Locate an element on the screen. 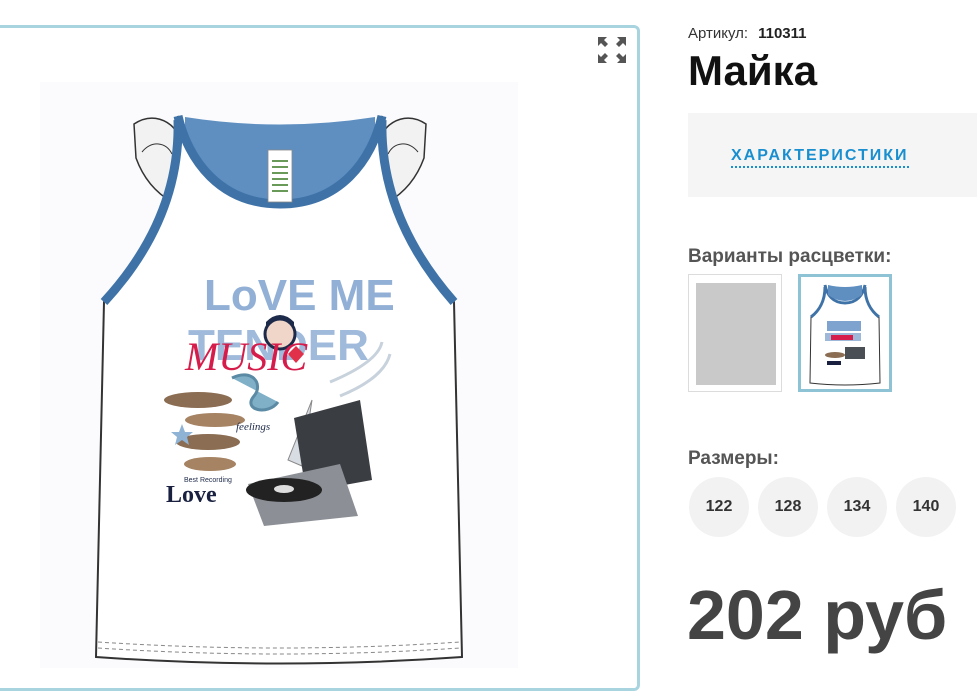 Image resolution: width=977 pixels, height=691 pixels. size-option-122: 122 is located at coordinates (719, 507).